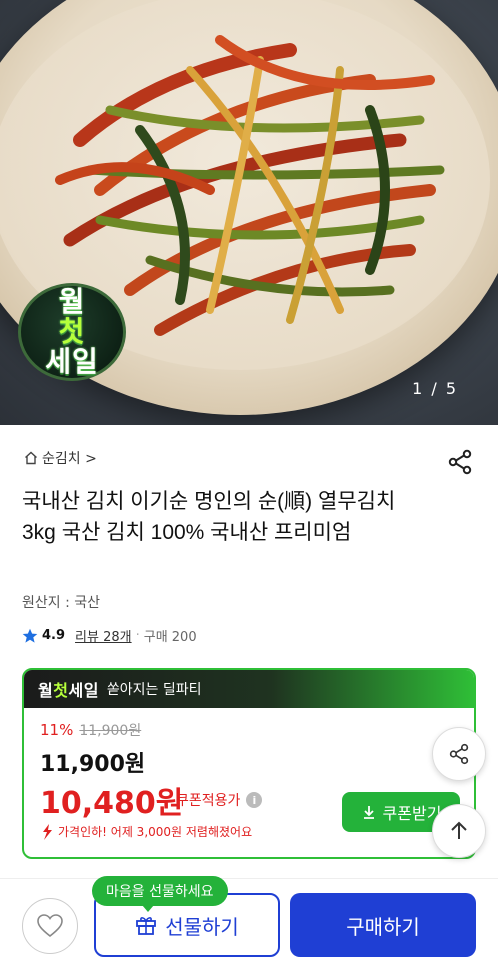 This screenshot has width=498, height=960. Describe the element at coordinates (368, 812) in the screenshot. I see `download-icon` at that location.